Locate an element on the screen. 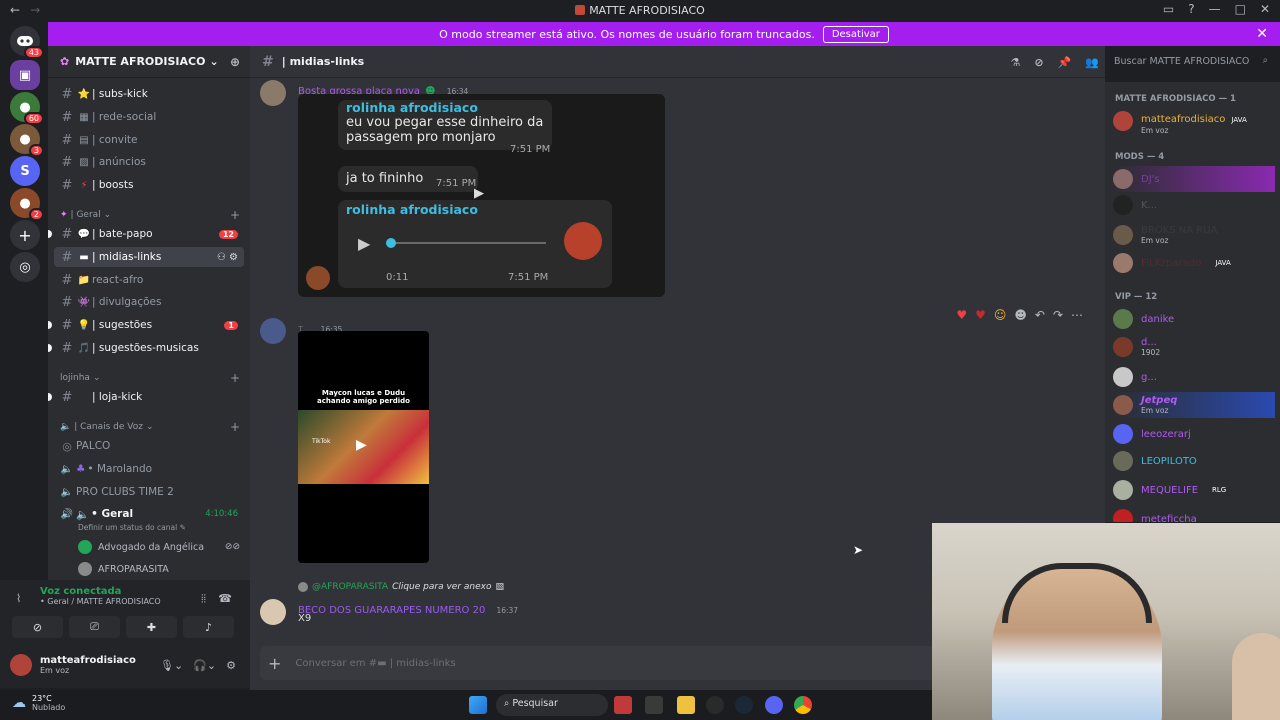  activities-button: ✚ is located at coordinates (151, 627).